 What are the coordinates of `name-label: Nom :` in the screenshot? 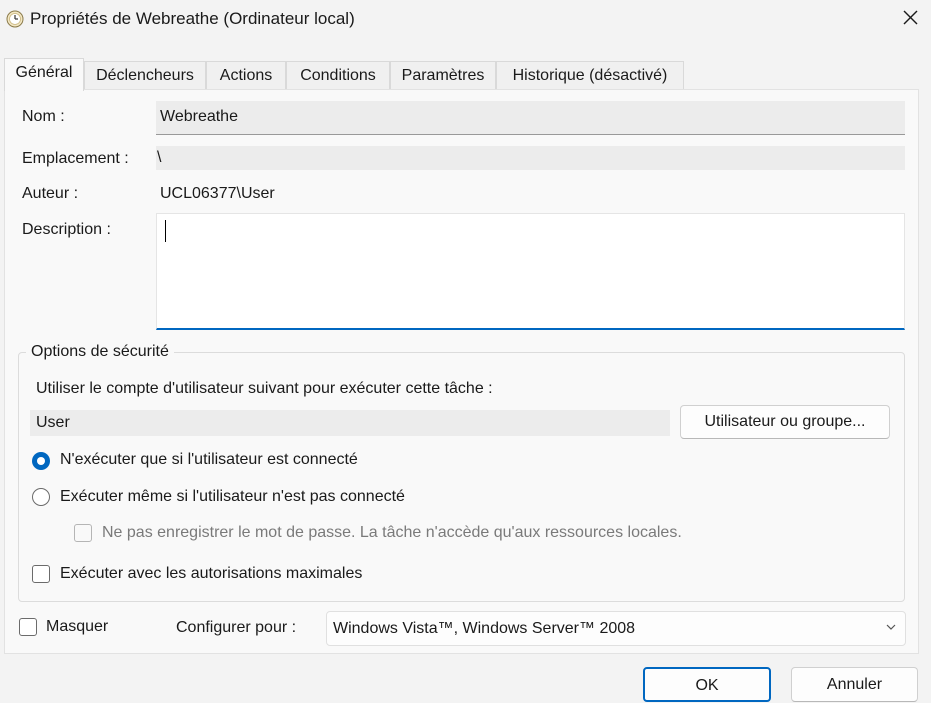 It's located at (43, 116).